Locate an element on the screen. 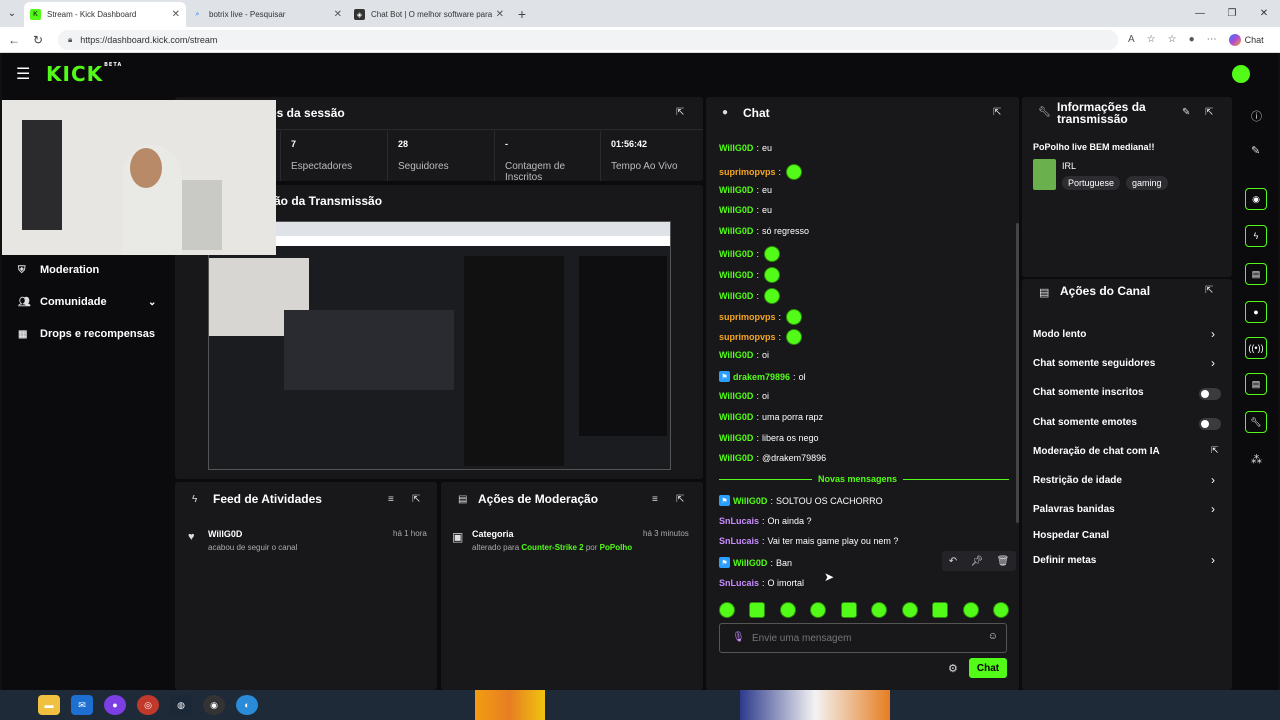  emotes-only-toggle is located at coordinates (1210, 424).